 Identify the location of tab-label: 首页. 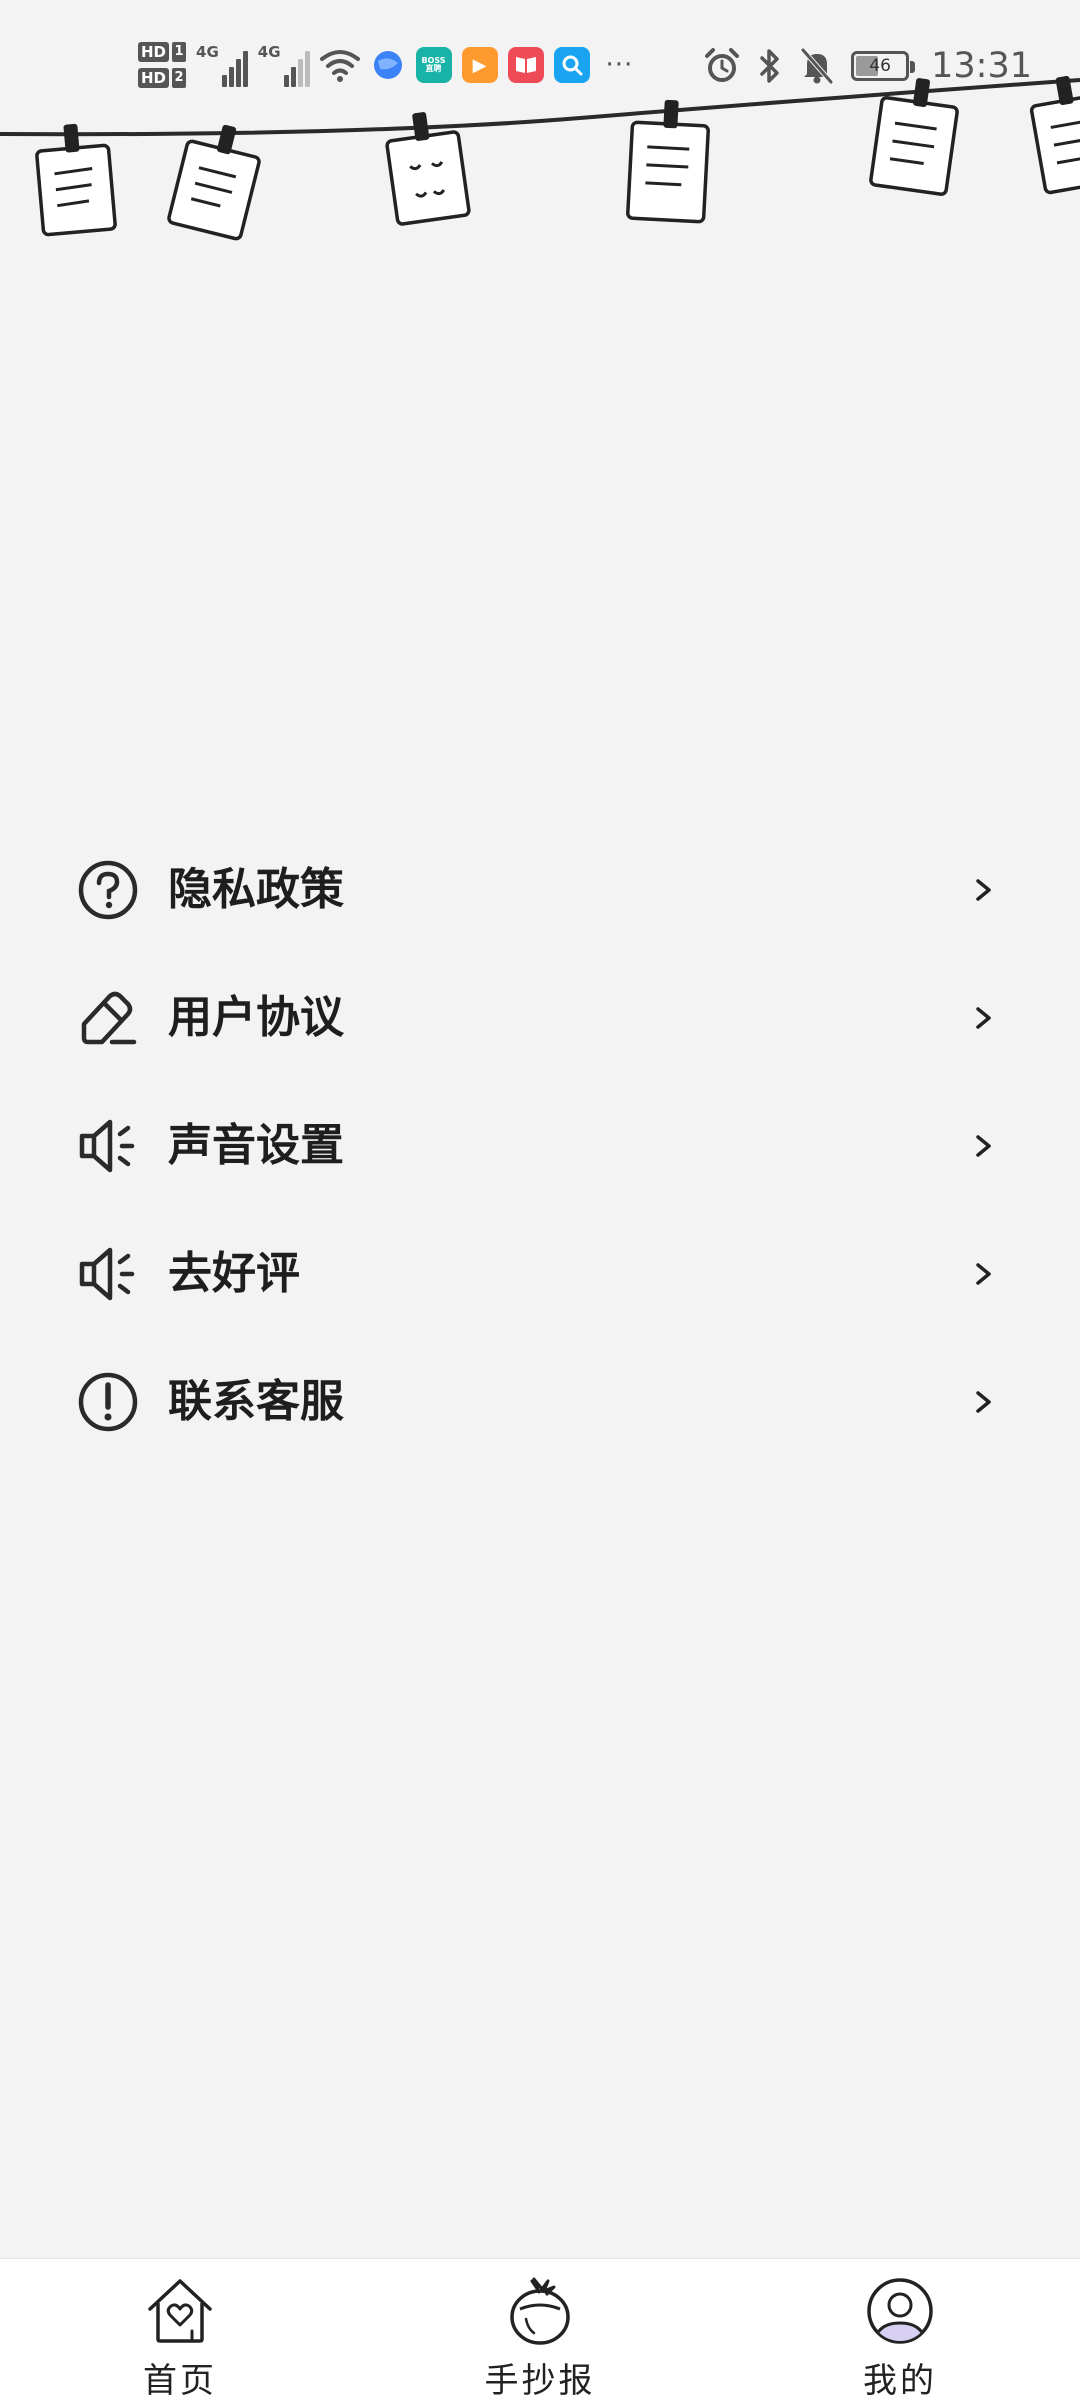
(180, 2380).